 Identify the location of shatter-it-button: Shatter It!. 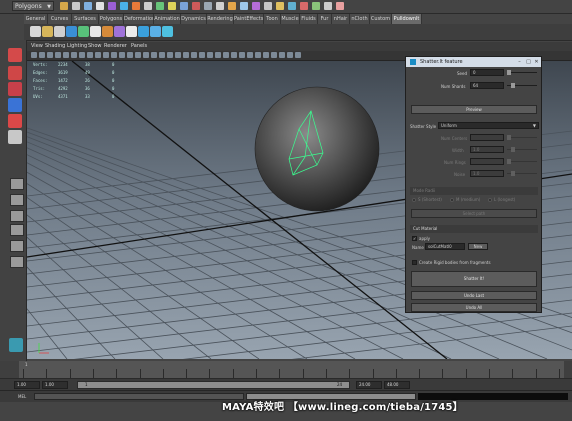
(474, 279).